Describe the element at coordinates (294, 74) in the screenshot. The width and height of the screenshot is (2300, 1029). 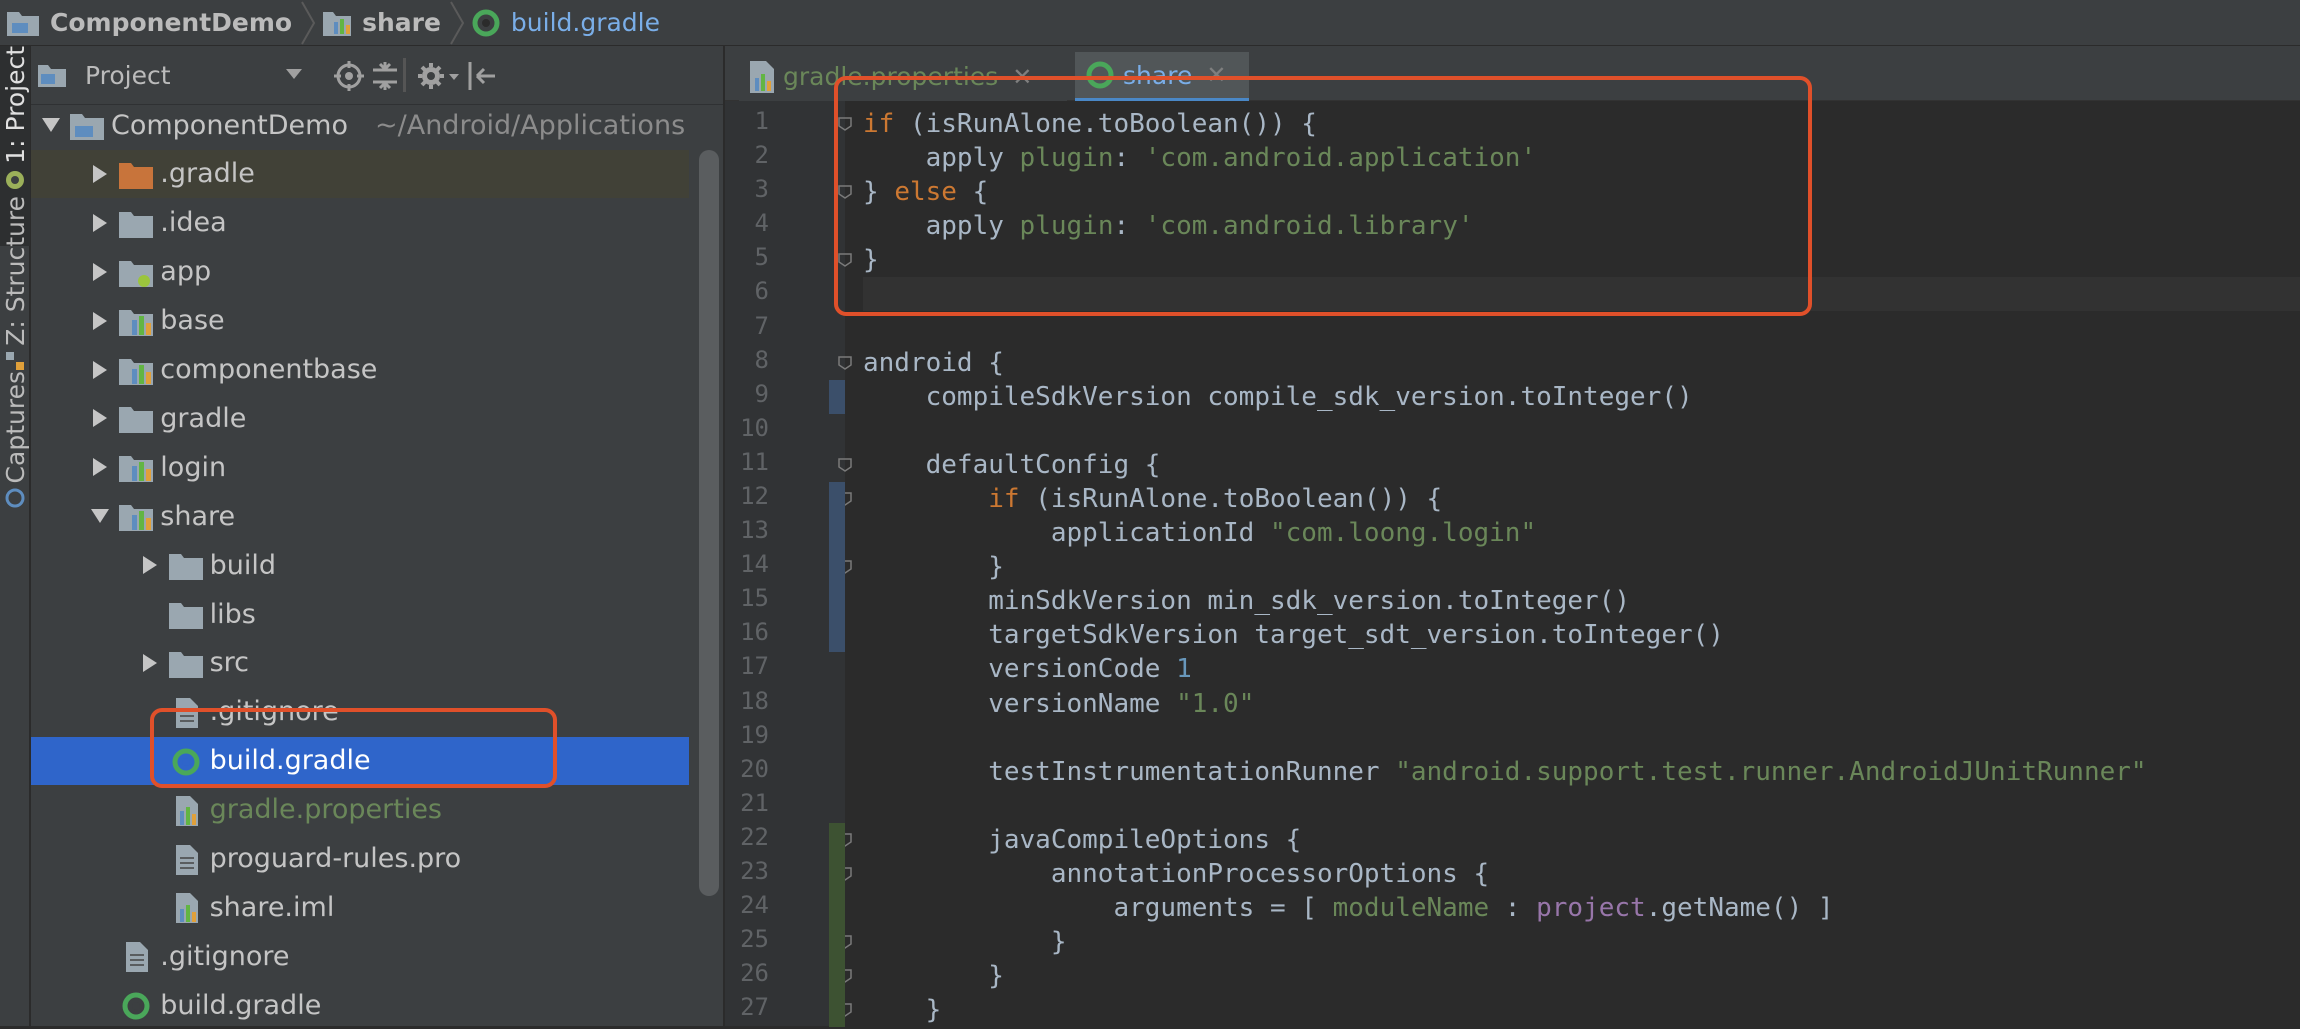
I see `chevron-down-icon` at that location.